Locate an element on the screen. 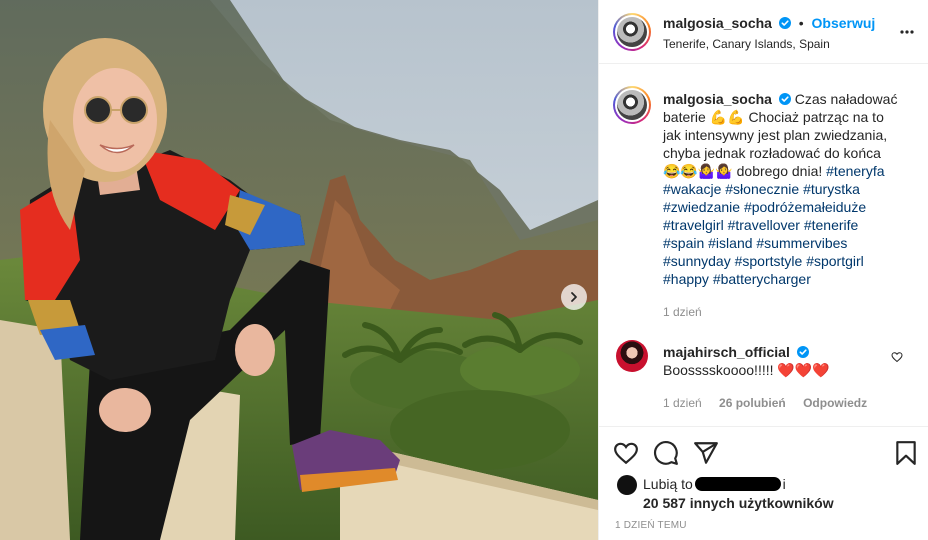  caption-author-avatar is located at coordinates (632, 105).